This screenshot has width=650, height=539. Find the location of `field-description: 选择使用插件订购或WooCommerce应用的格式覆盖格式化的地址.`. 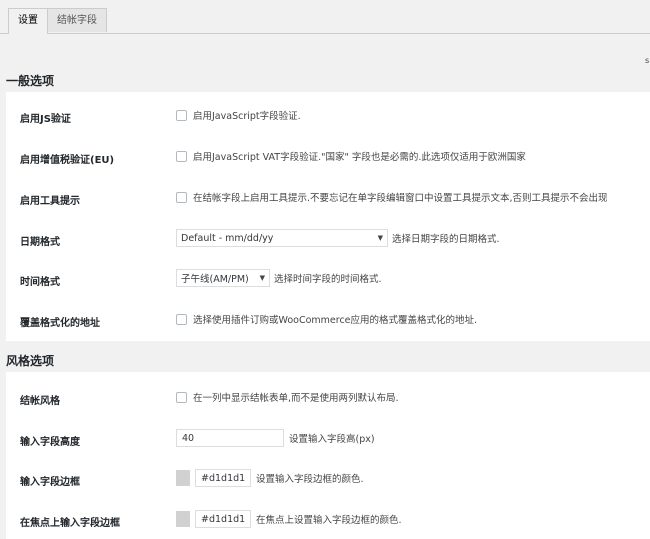

field-description: 选择使用插件订购或WooCommerce应用的格式覆盖格式化的地址. is located at coordinates (335, 320).